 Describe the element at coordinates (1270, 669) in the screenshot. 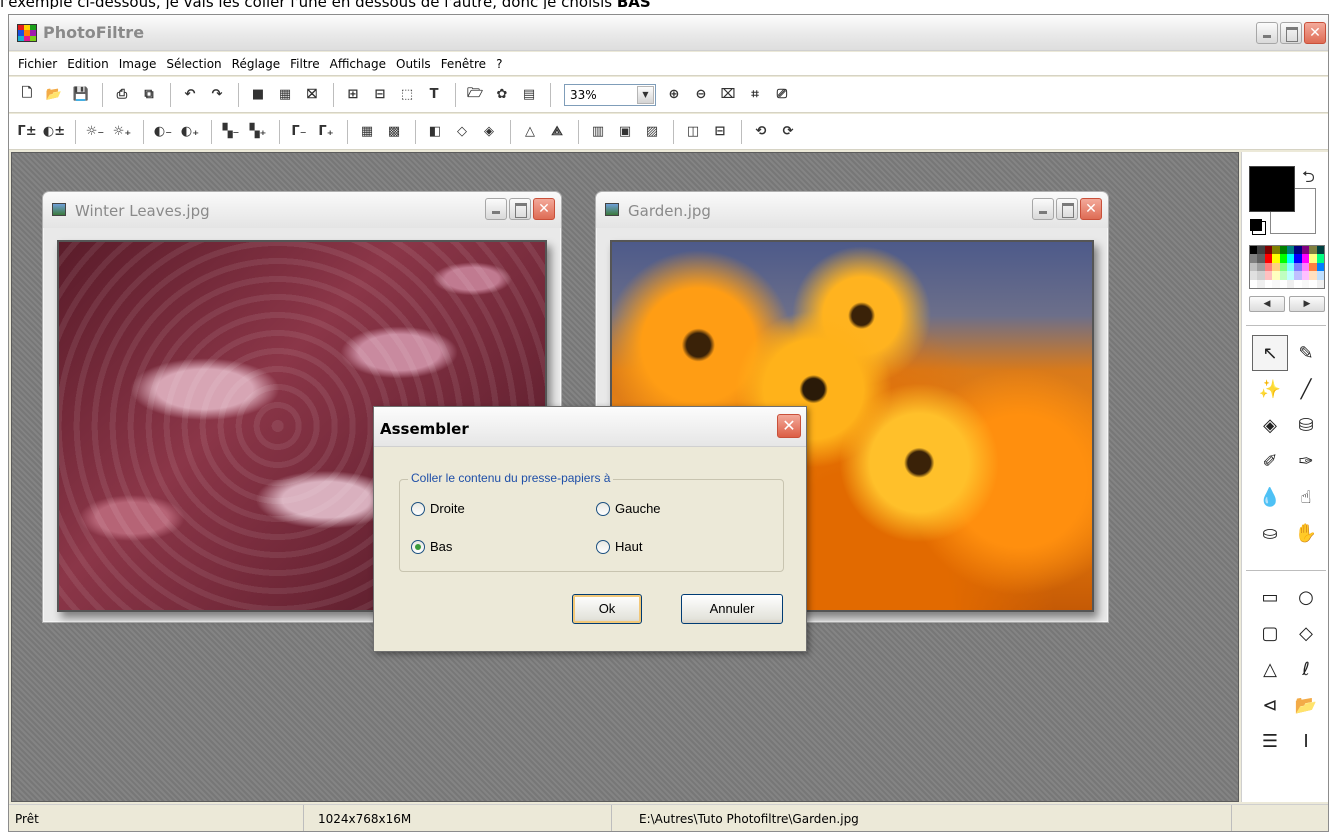

I see `triangle-selection-icon: △` at that location.